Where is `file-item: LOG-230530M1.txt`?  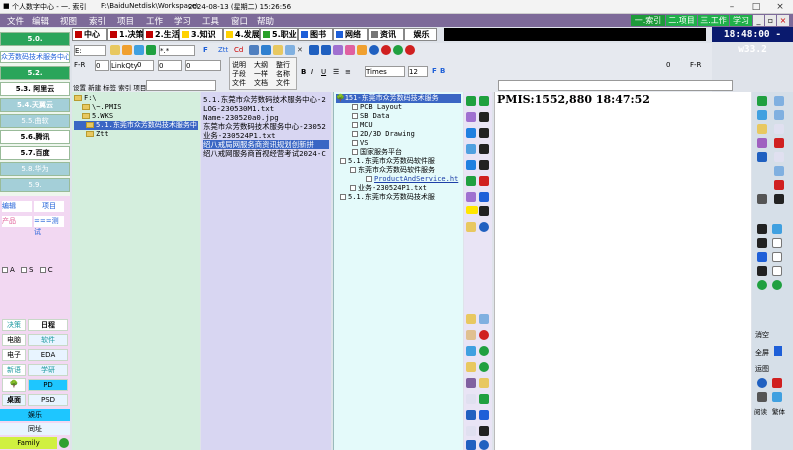 file-item: LOG-230530M1.txt is located at coordinates (266, 108).